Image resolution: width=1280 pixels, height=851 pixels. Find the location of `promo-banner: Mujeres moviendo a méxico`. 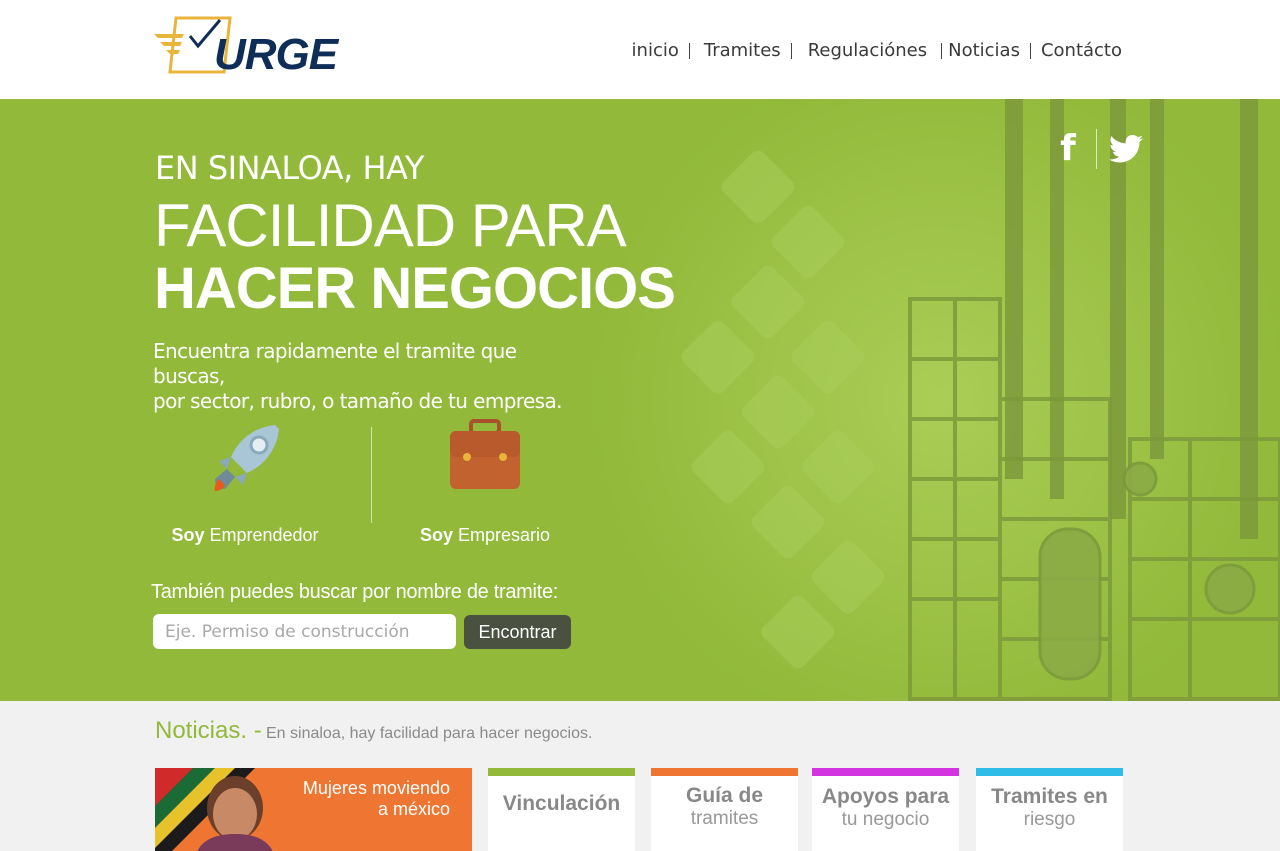

promo-banner: Mujeres moviendo a méxico is located at coordinates (313, 809).